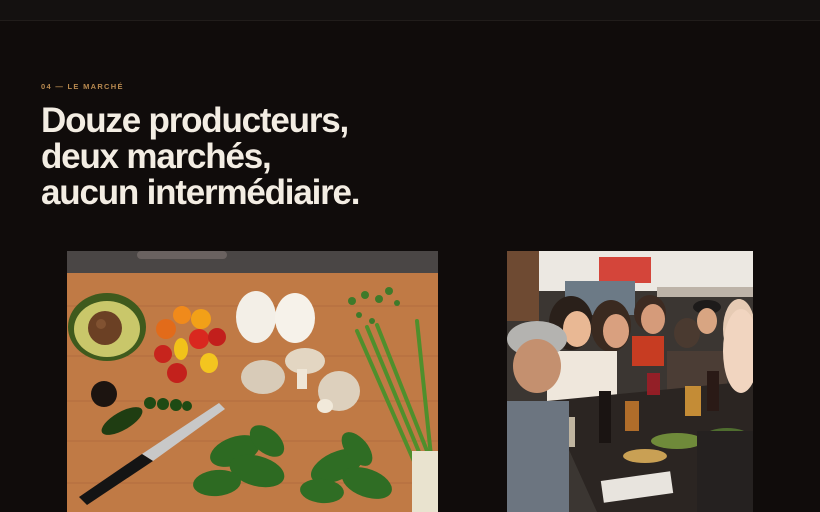 The width and height of the screenshot is (820, 512). I want to click on section-eyebrow: 04 — LE MARCHÉ, so click(82, 86).